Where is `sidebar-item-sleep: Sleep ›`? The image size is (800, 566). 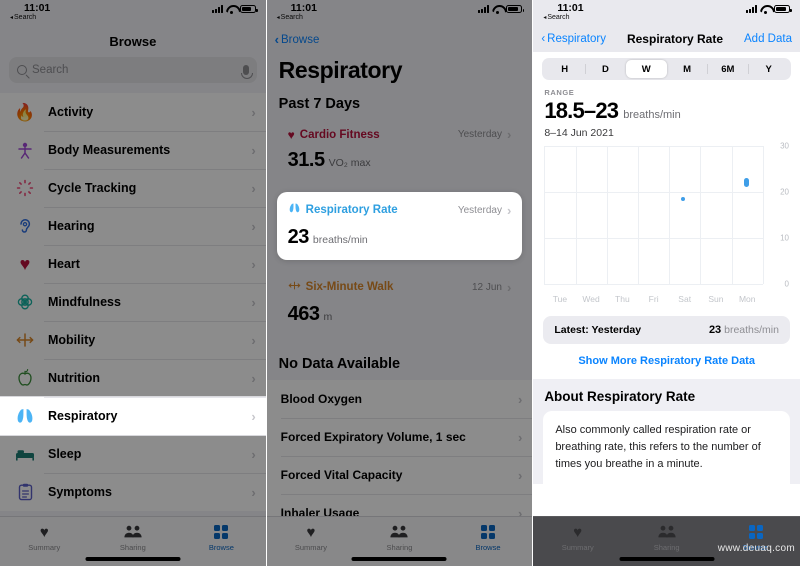 sidebar-item-sleep: Sleep › is located at coordinates (133, 454).